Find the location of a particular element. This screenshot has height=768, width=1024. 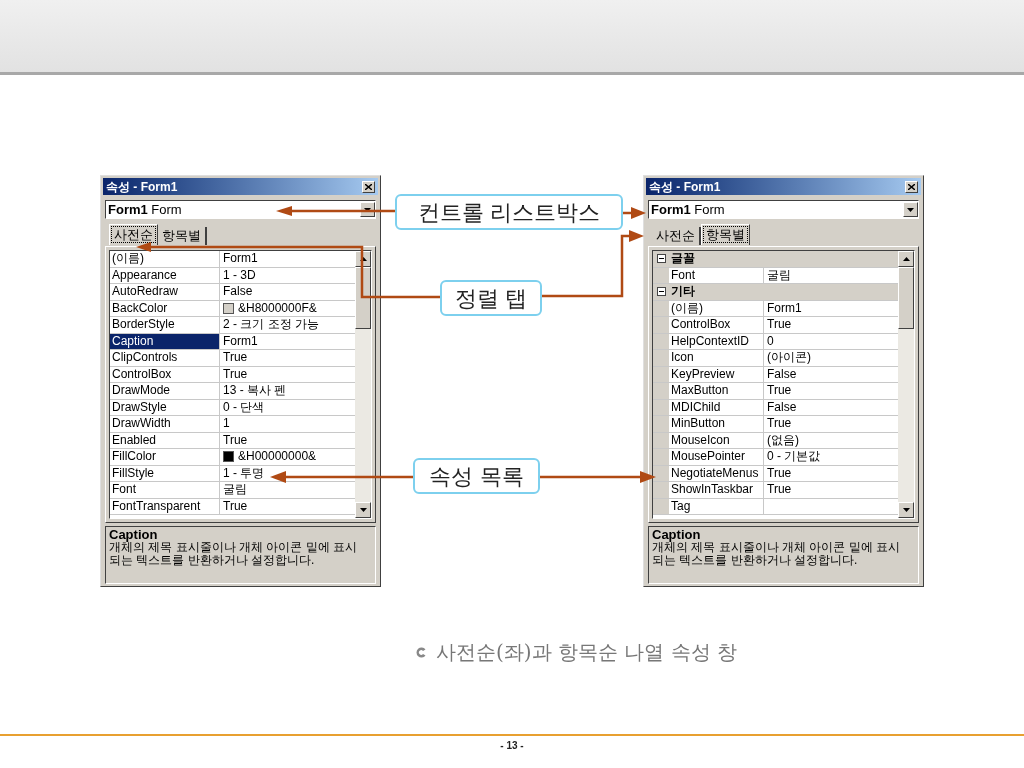

property-name: Icon is located at coordinates (716, 358).